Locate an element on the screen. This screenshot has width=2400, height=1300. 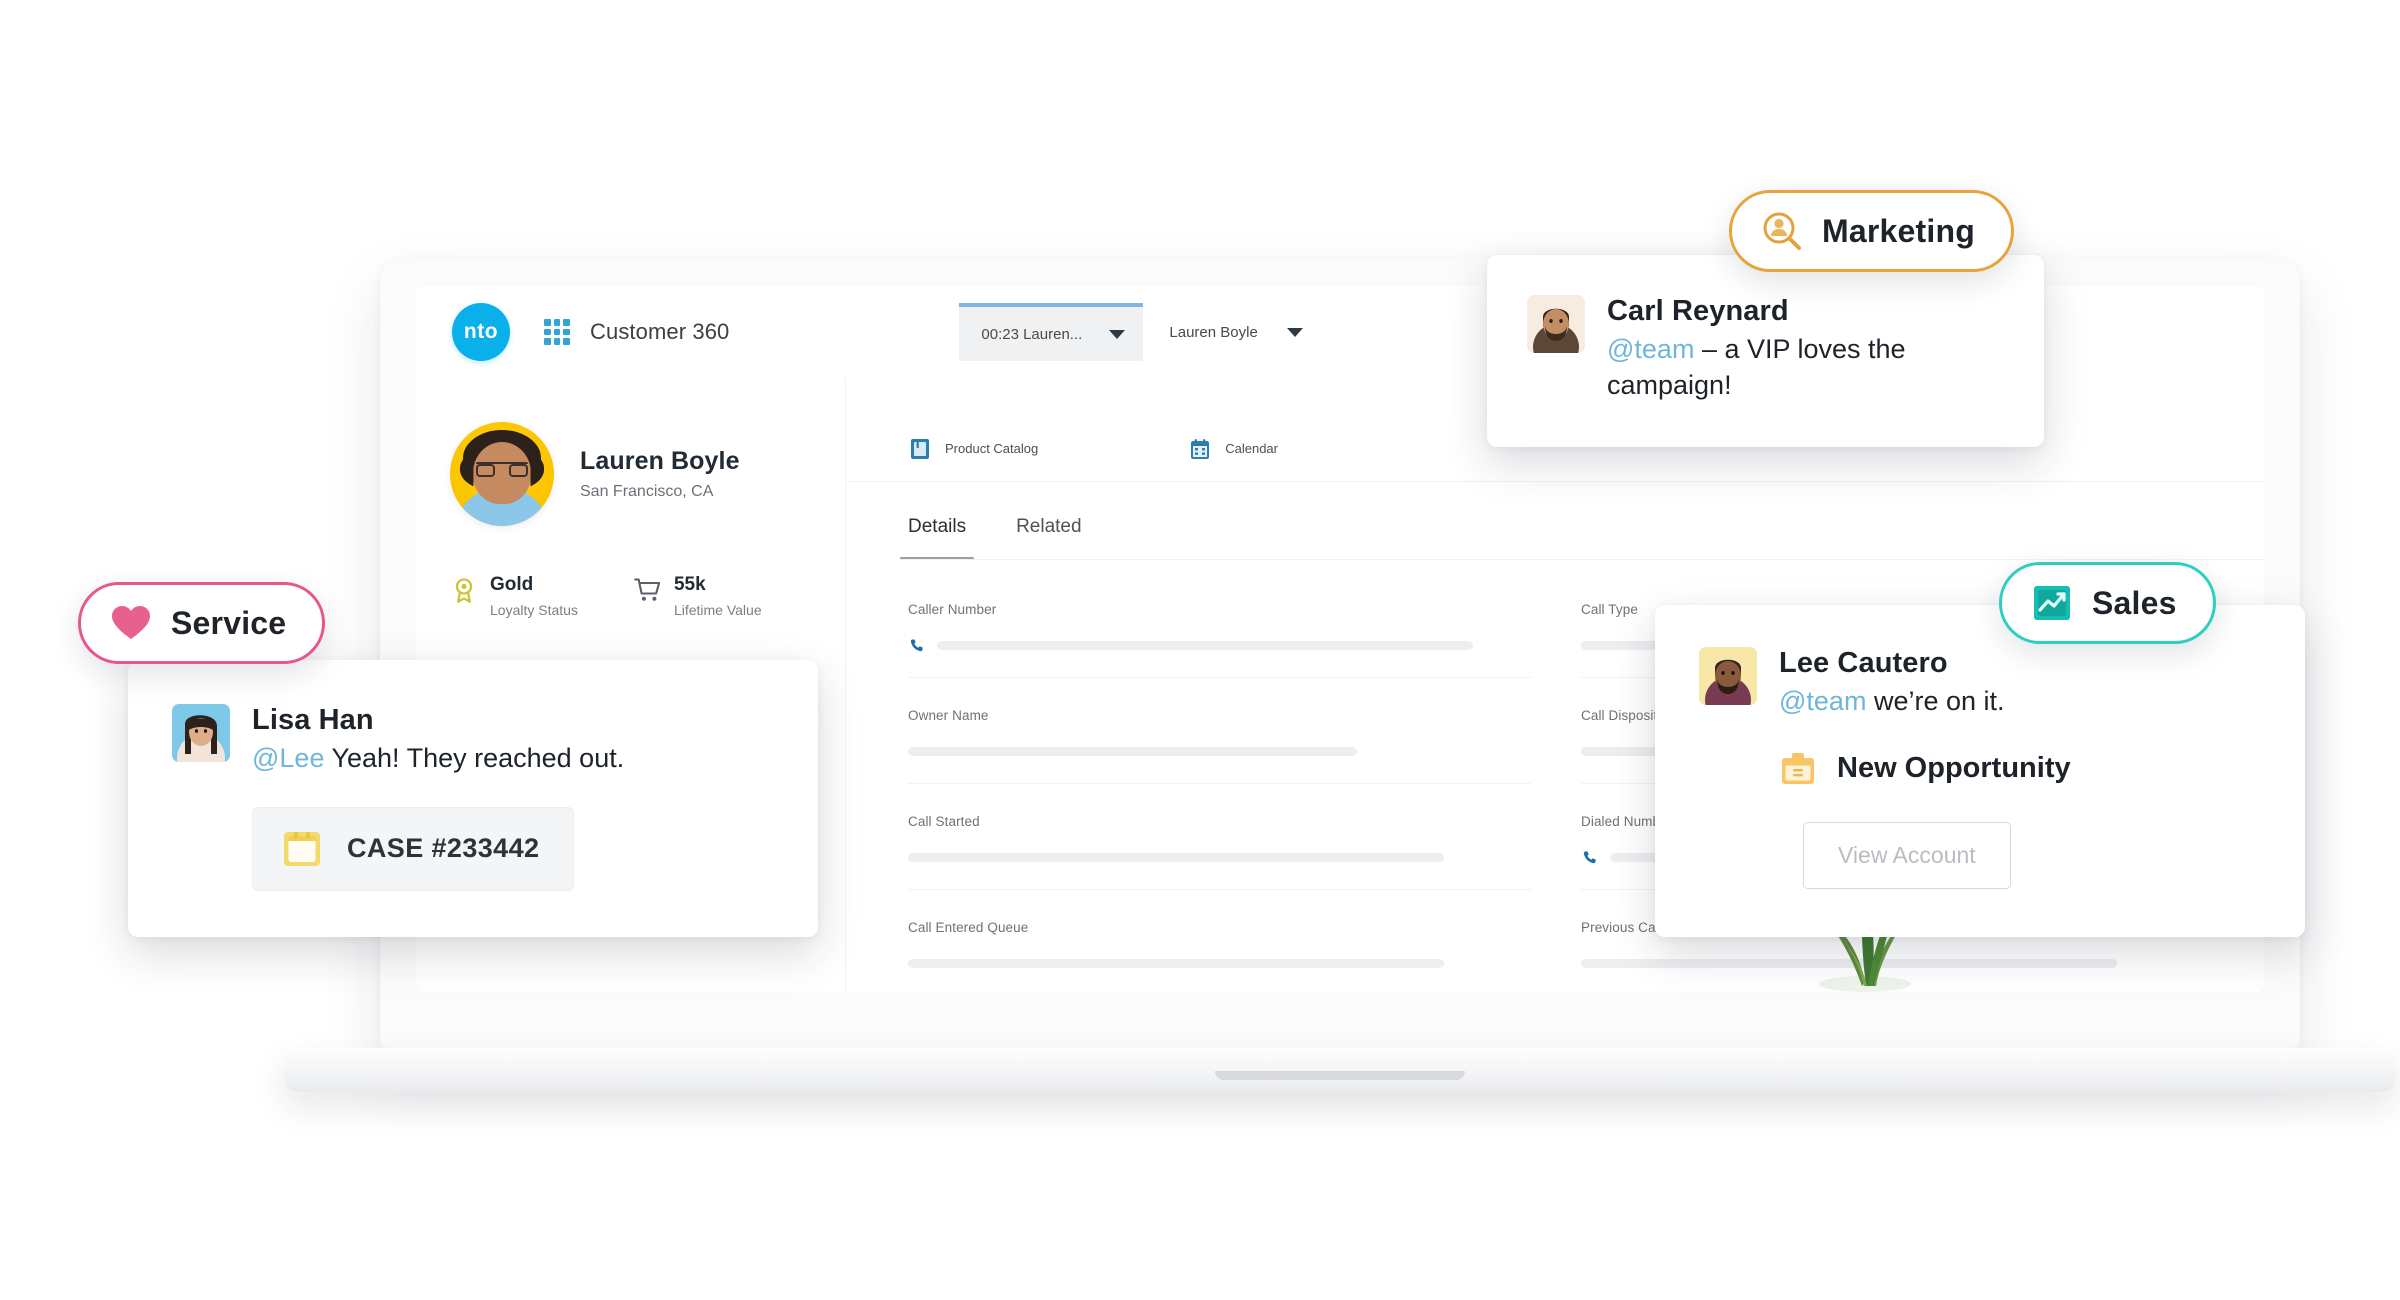
heart-icon is located at coordinates (131, 623).